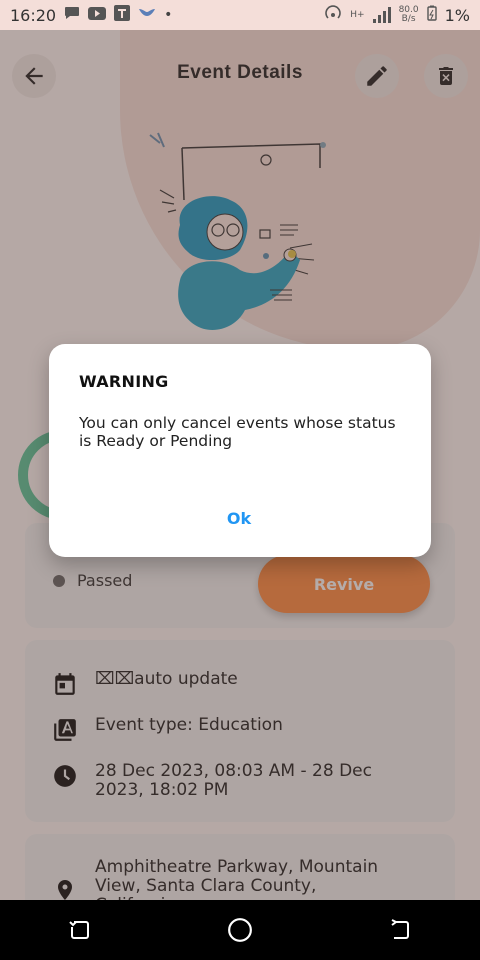 This screenshot has height=960, width=480. Describe the element at coordinates (381, 15) in the screenshot. I see `signal-icon` at that location.